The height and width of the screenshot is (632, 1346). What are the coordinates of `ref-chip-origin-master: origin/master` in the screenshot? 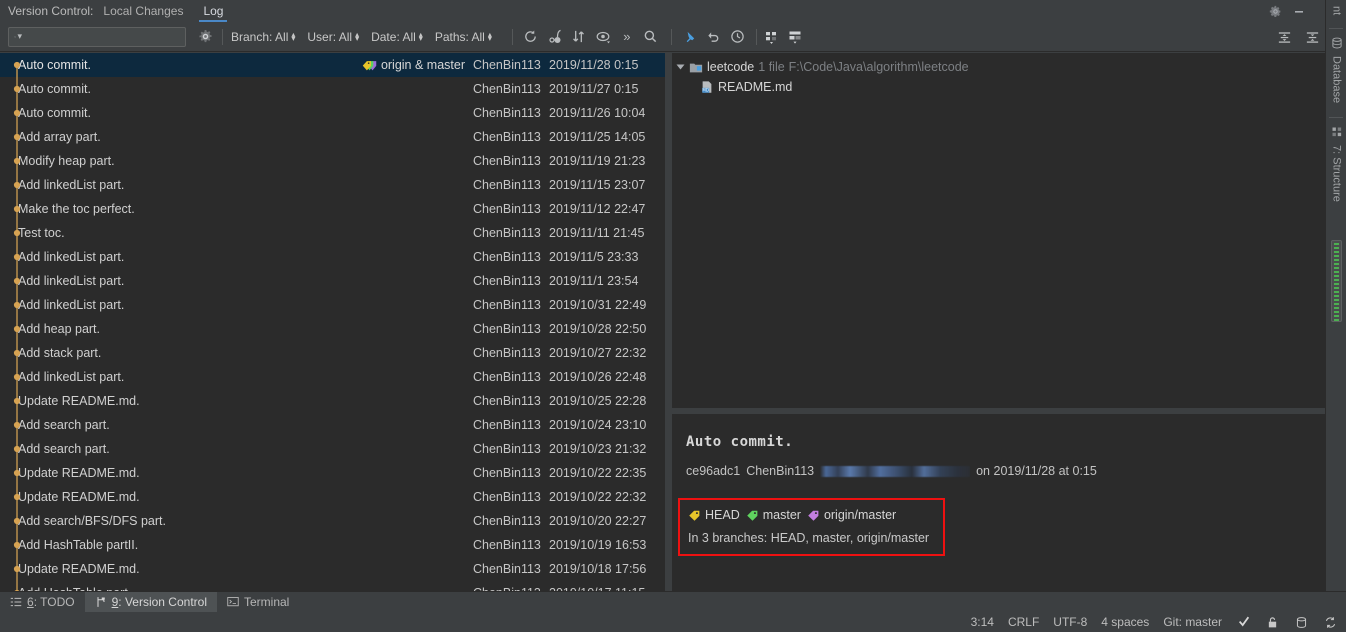 It's located at (851, 515).